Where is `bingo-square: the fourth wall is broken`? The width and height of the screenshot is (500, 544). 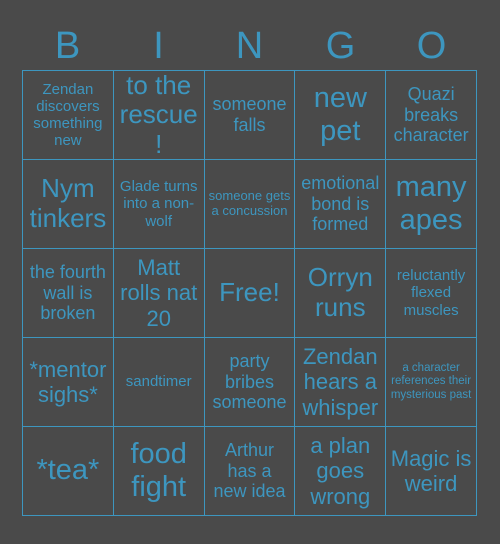 bingo-square: the fourth wall is broken is located at coordinates (68, 293).